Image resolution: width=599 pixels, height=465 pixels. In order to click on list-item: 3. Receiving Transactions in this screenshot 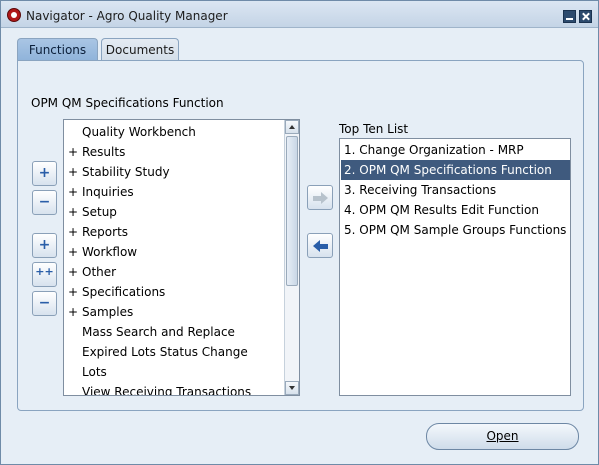, I will do `click(455, 190)`.